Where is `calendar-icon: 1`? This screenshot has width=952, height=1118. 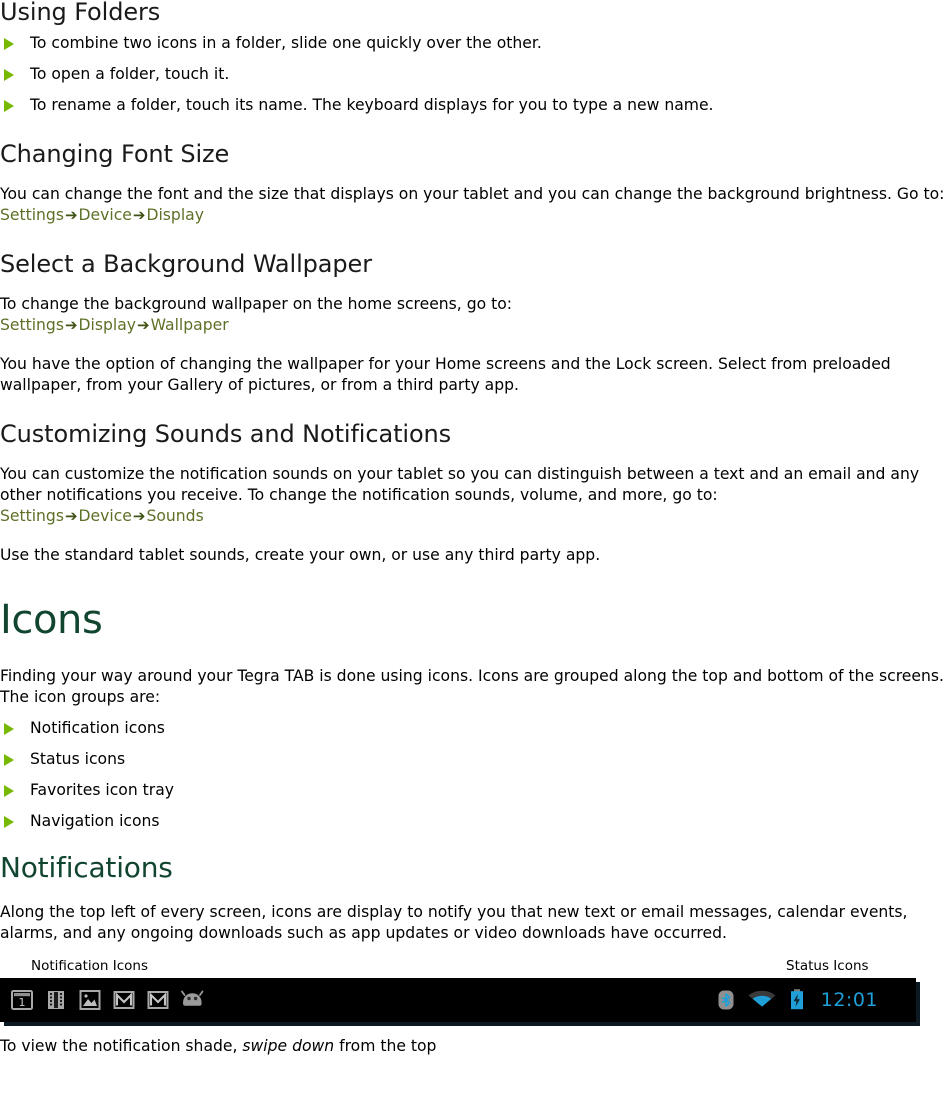 calendar-icon: 1 is located at coordinates (22, 1000).